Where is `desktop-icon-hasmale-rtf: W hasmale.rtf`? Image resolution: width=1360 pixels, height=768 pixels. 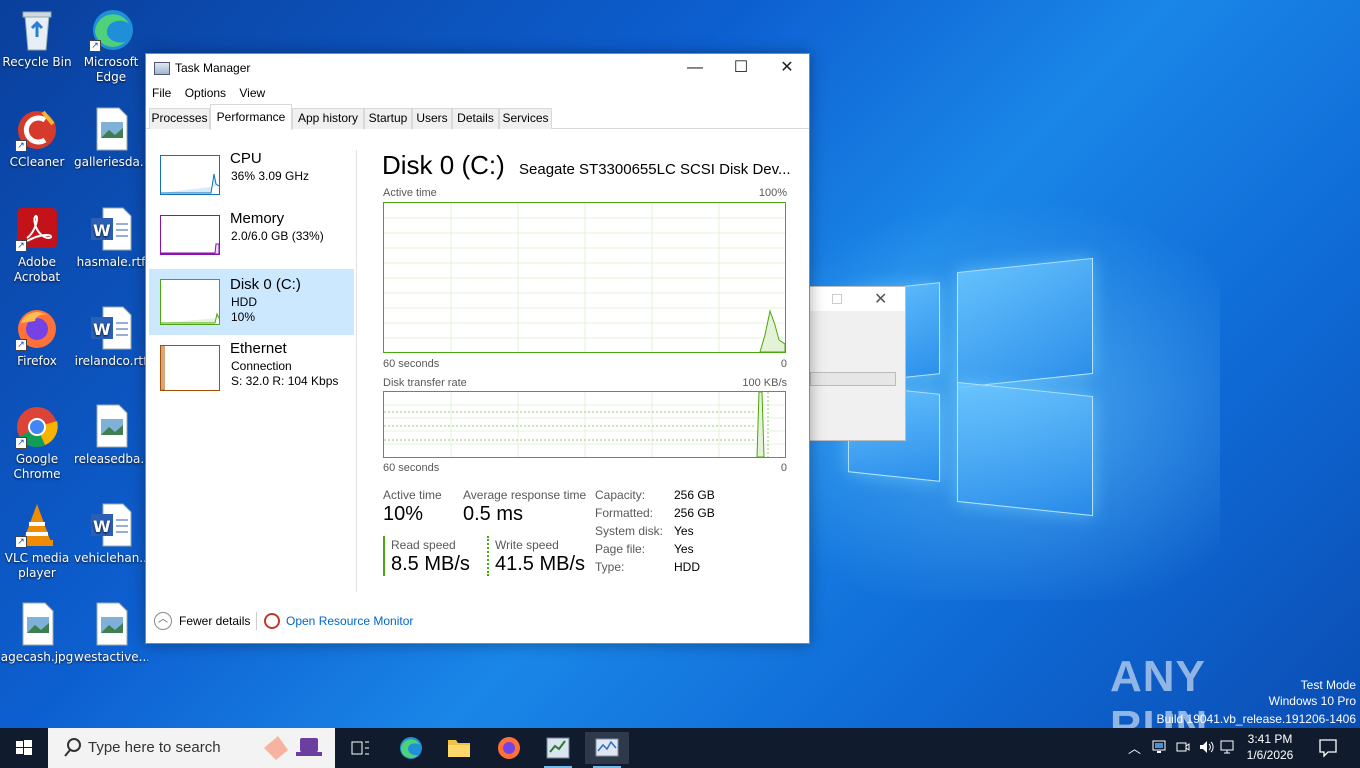 desktop-icon-hasmale-rtf: W hasmale.rtf is located at coordinates (111, 238).